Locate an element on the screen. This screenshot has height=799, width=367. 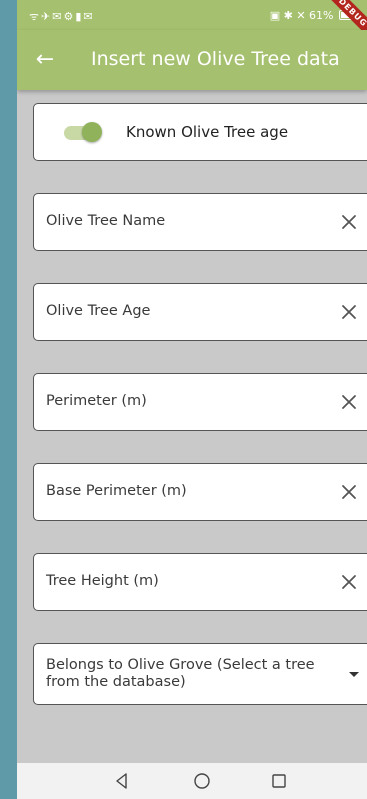
system-nav-bar is located at coordinates (192, 781).